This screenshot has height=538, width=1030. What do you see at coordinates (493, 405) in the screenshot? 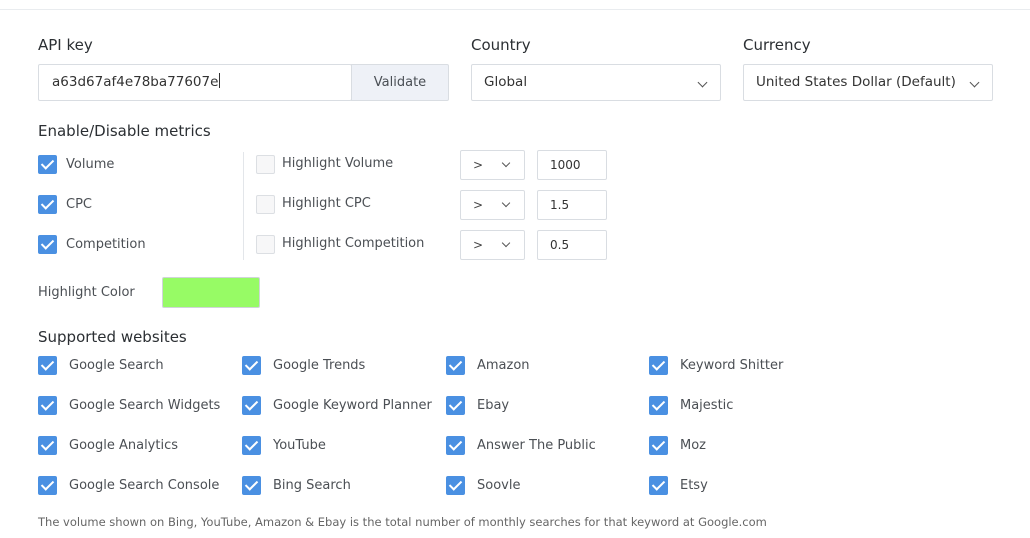
I see `website-label: Ebay` at bounding box center [493, 405].